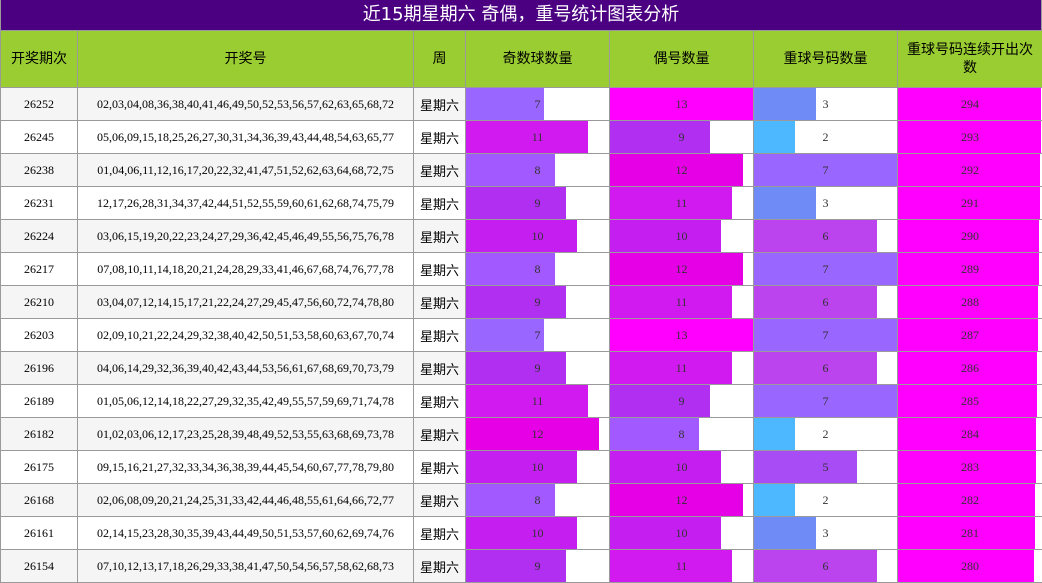  I want to click on odd-value-label: 11, so click(537, 137).